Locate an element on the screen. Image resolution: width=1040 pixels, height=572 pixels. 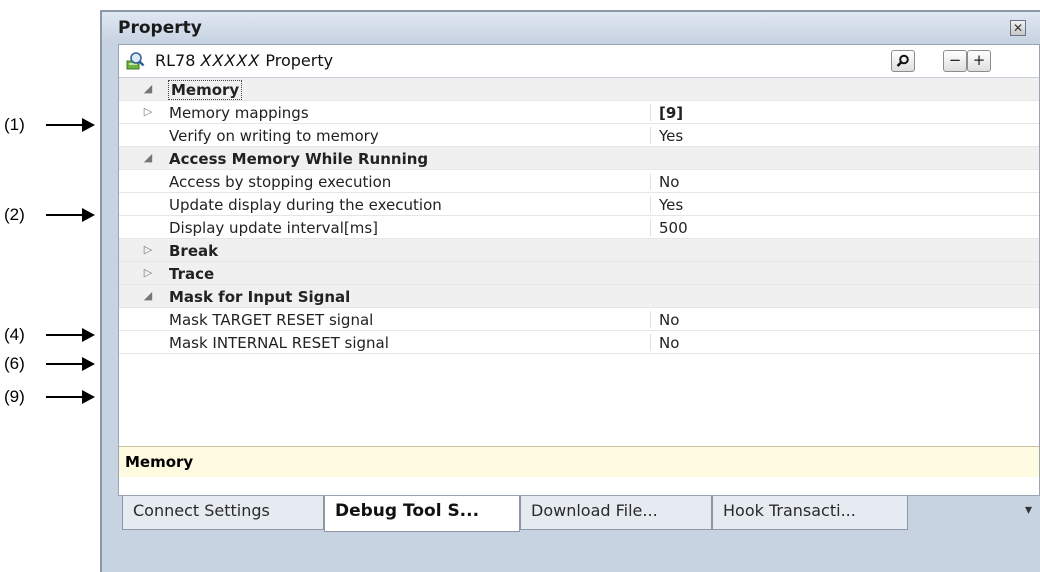
property-value: 500 is located at coordinates (669, 228).